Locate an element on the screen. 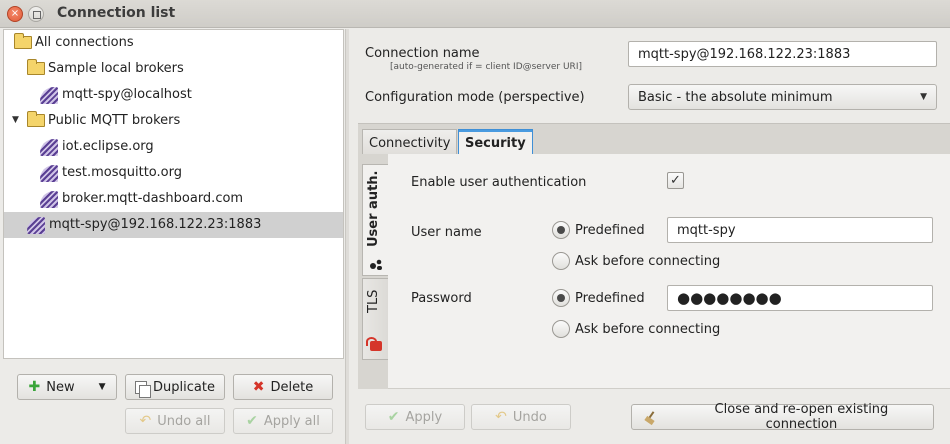 Image resolution: width=950 pixels, height=444 pixels. password-ask-radio is located at coordinates (561, 329).